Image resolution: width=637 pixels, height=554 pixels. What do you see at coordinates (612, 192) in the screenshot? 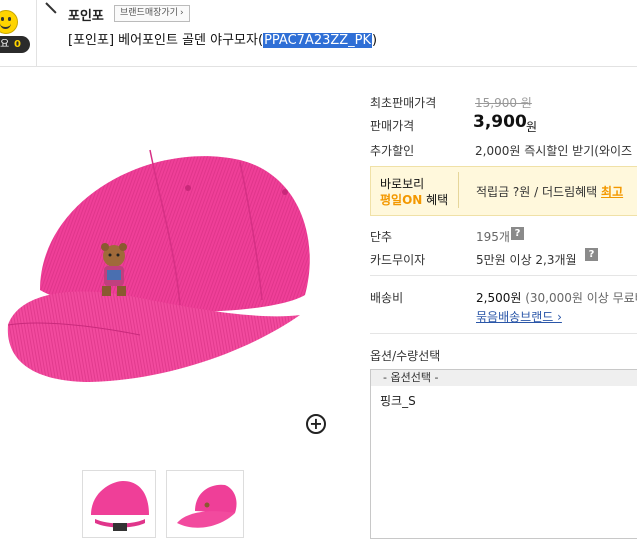
I see `promo-link: 최고` at bounding box center [612, 192].